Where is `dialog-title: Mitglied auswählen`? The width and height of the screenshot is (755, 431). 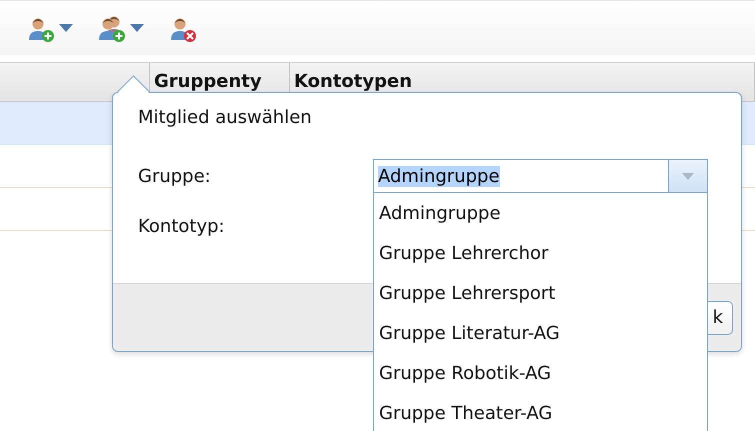
dialog-title: Mitglied auswählen is located at coordinates (225, 117).